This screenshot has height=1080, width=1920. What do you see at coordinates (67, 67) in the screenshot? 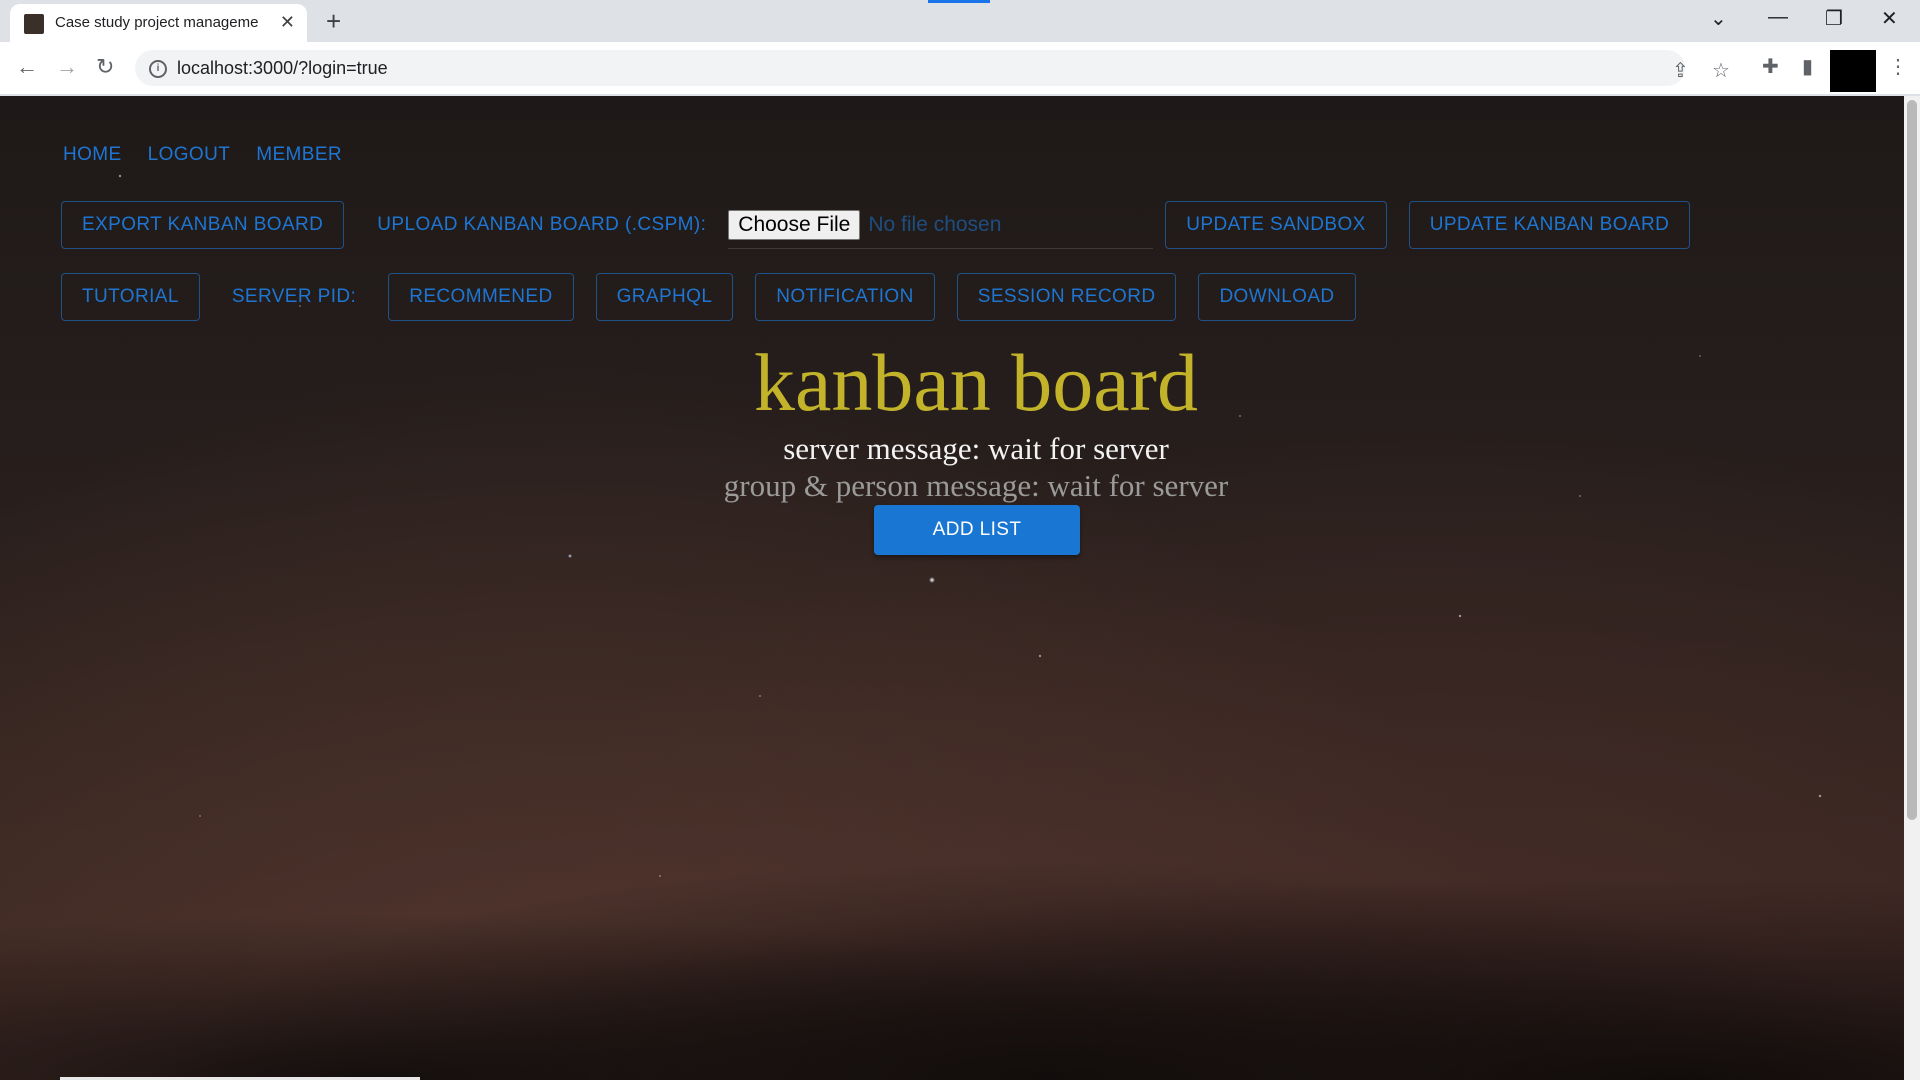
I see `forward-arrow-icon: →` at bounding box center [67, 67].